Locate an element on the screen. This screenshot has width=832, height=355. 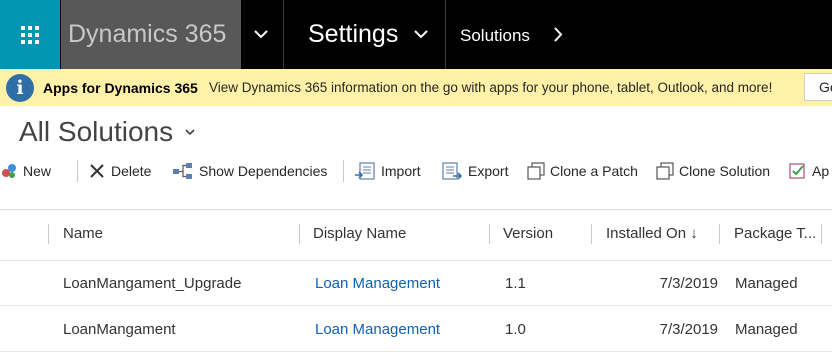
cell-version: 1.0 is located at coordinates (515, 329).